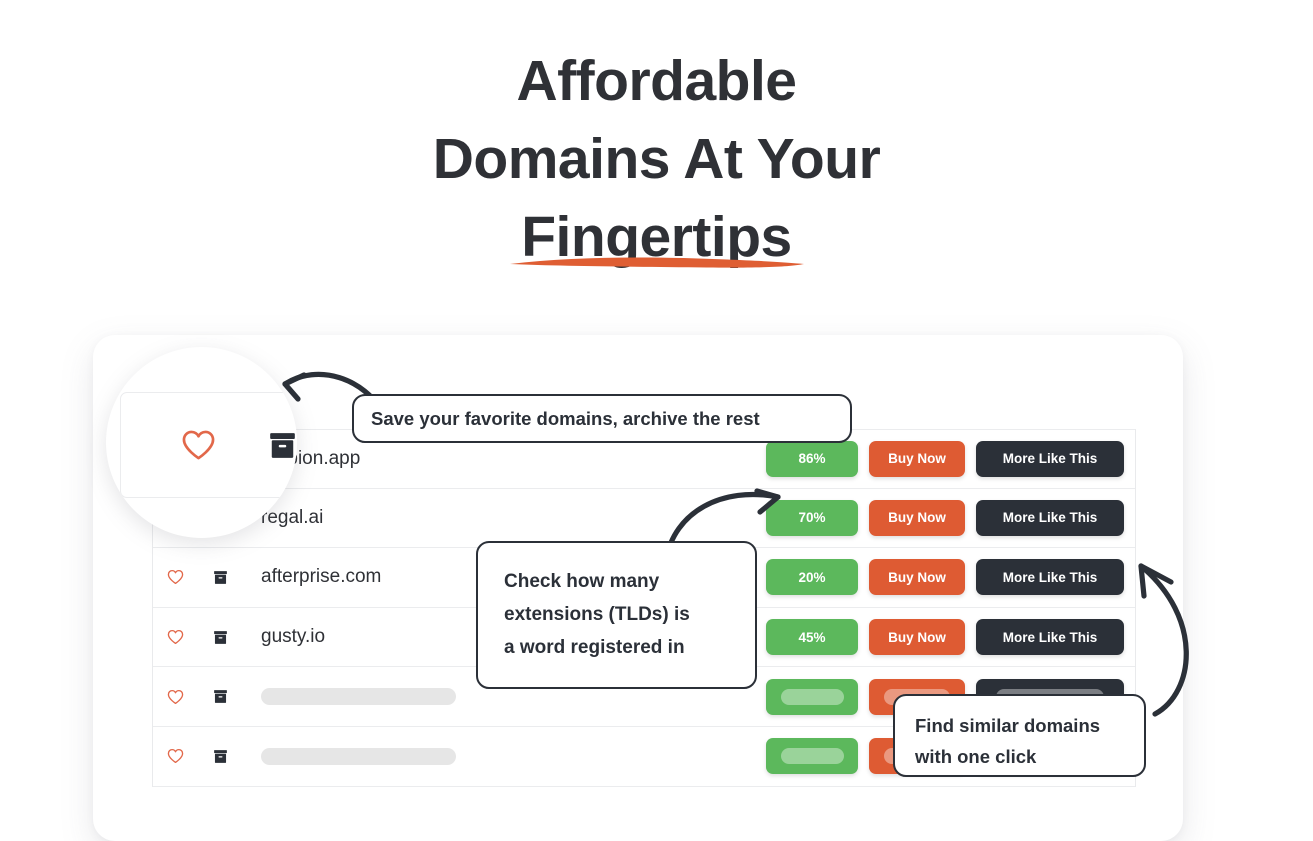  What do you see at coordinates (594, 647) in the screenshot?
I see `callout-tlds-line-3: a word registered in` at bounding box center [594, 647].